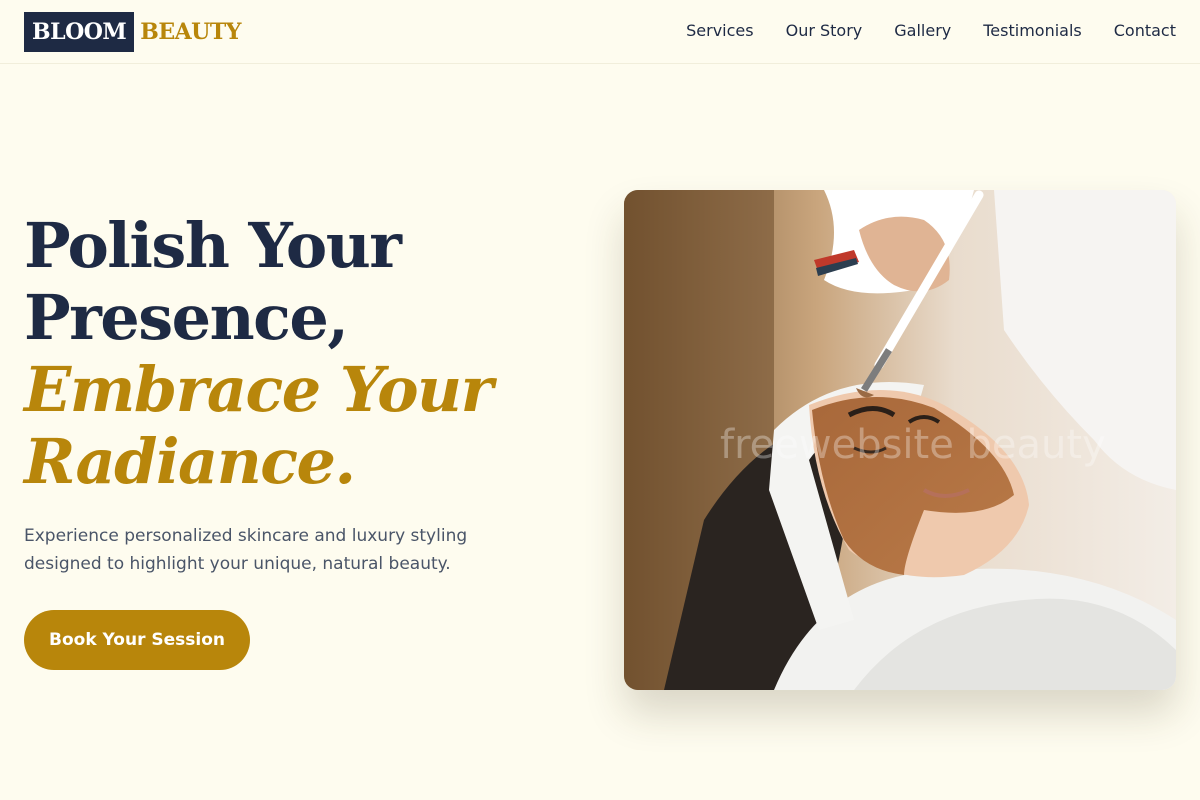 The height and width of the screenshot is (800, 1200). What do you see at coordinates (824, 31) in the screenshot?
I see `nav-link-our-story: Our Story` at bounding box center [824, 31].